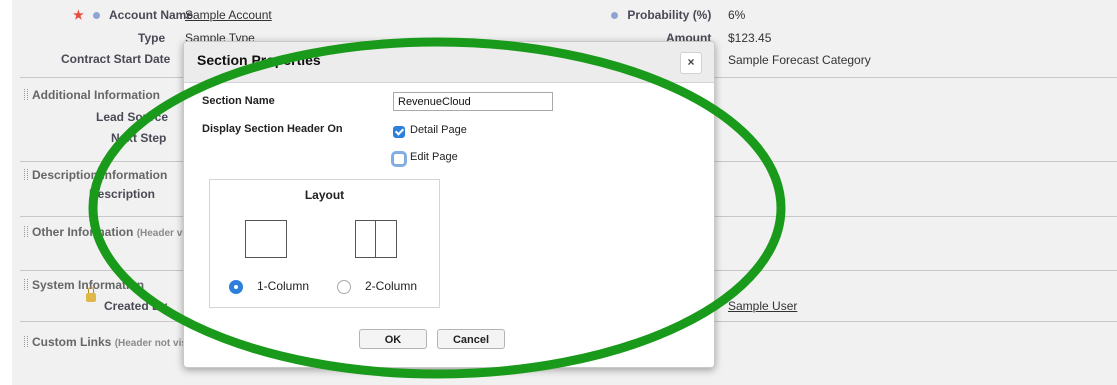 The width and height of the screenshot is (1117, 385). I want to click on lead-source-label: Lead Source, so click(132, 117).